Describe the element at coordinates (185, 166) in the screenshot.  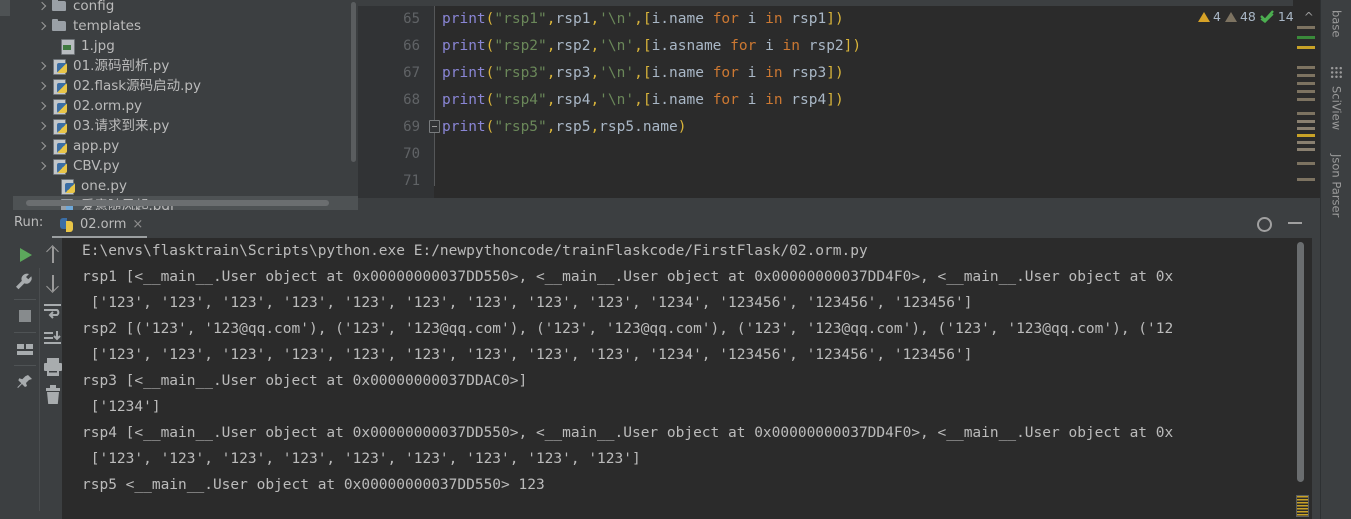
I see `tree-item-8: CBV.py` at that location.